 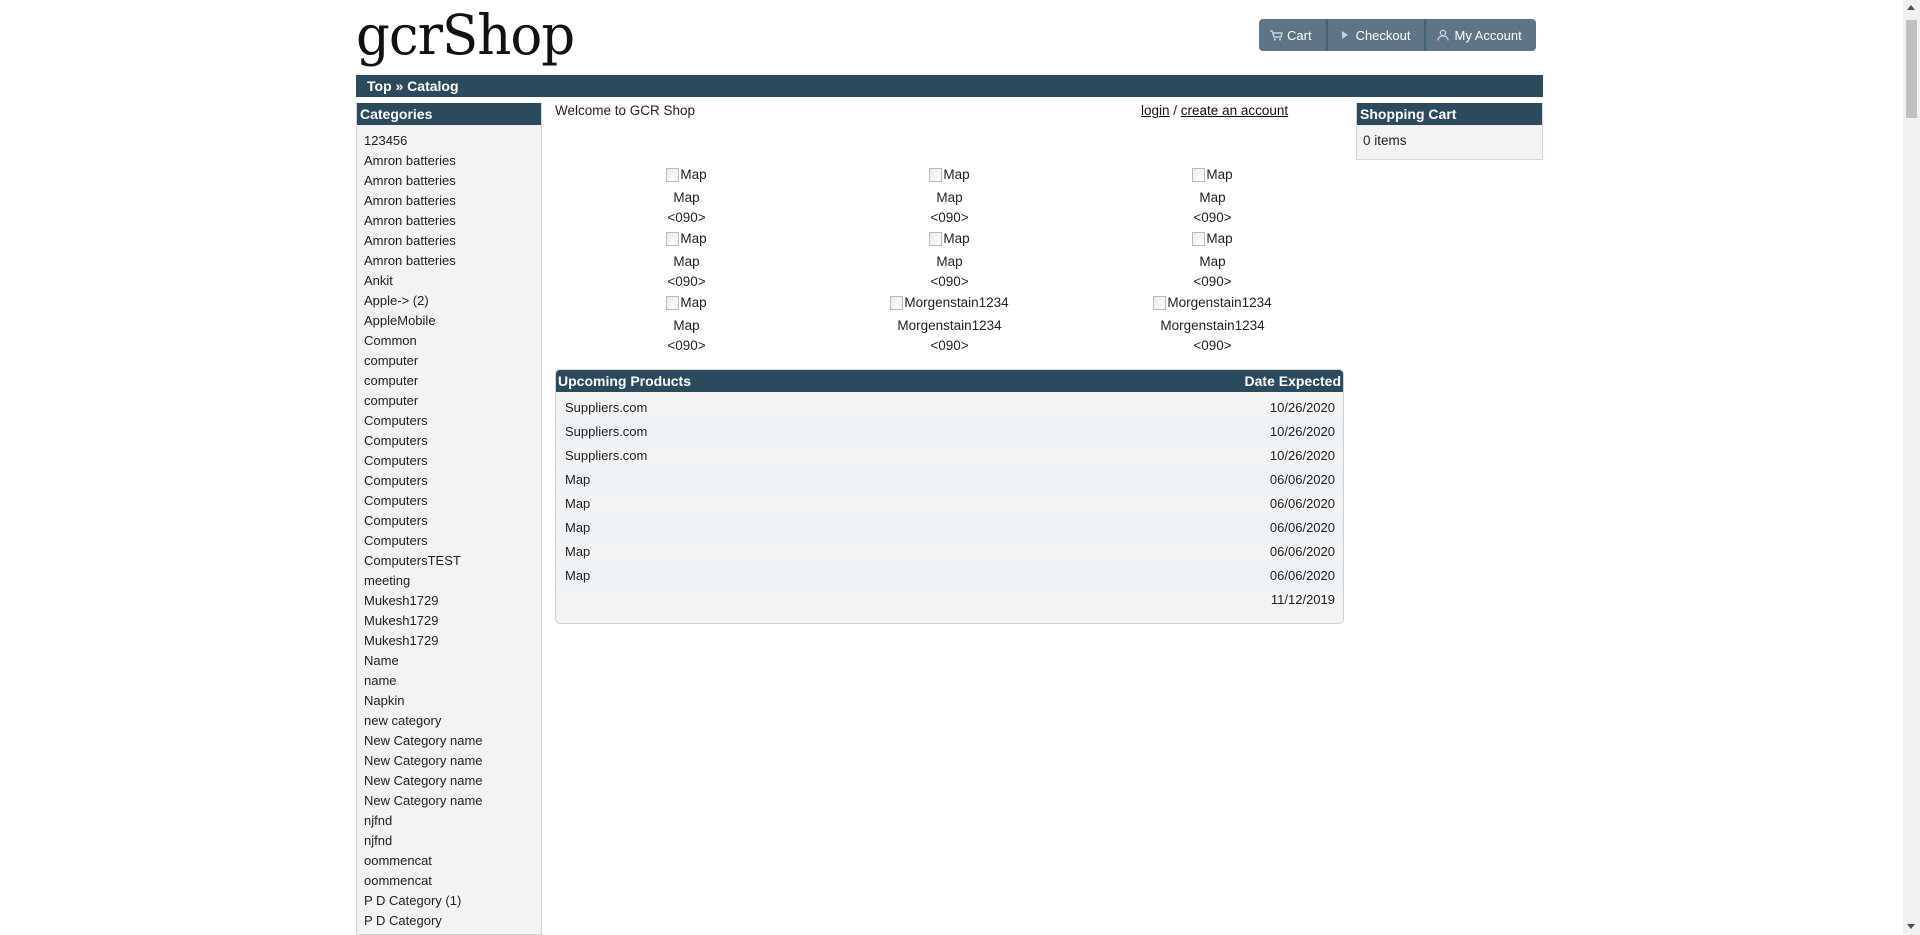 What do you see at coordinates (452, 921) in the screenshot?
I see `category-item: P D Category` at bounding box center [452, 921].